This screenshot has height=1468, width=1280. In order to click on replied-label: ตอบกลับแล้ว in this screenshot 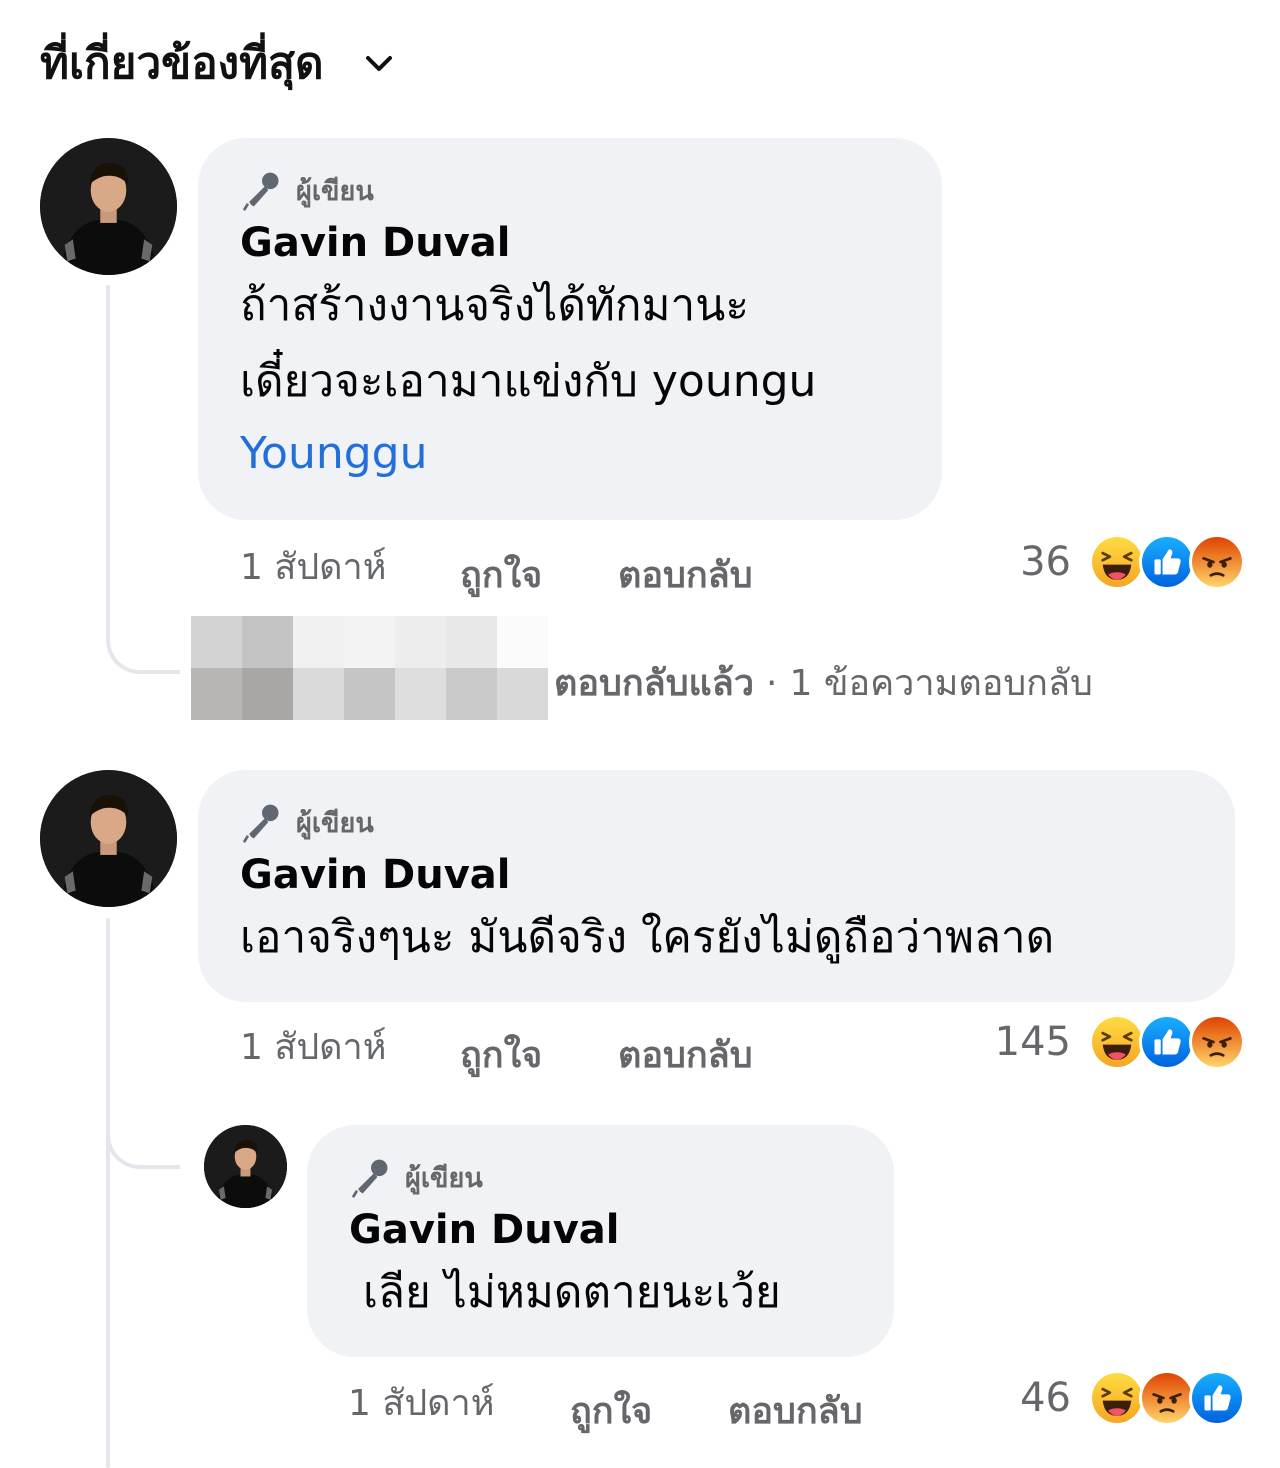, I will do `click(654, 683)`.